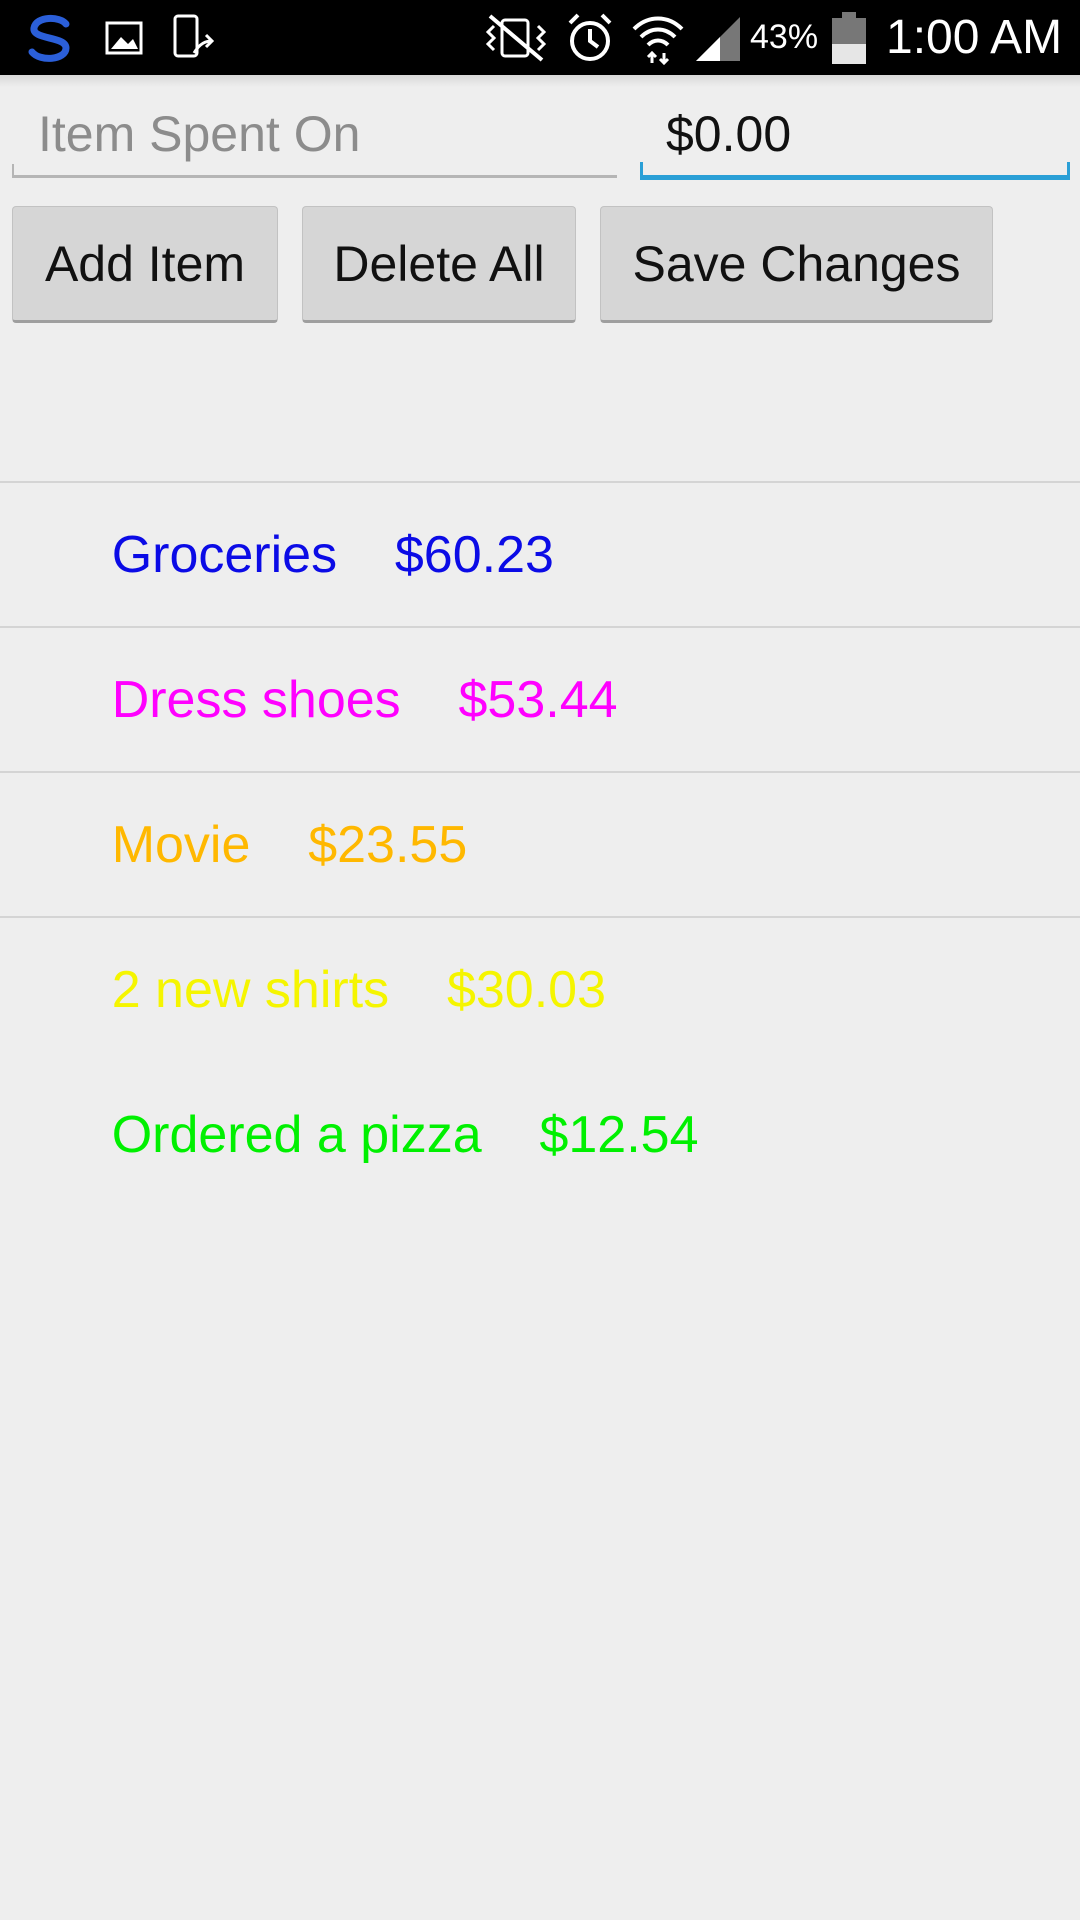  I want to click on expense-entry: Groceries $60.23, so click(289, 461).